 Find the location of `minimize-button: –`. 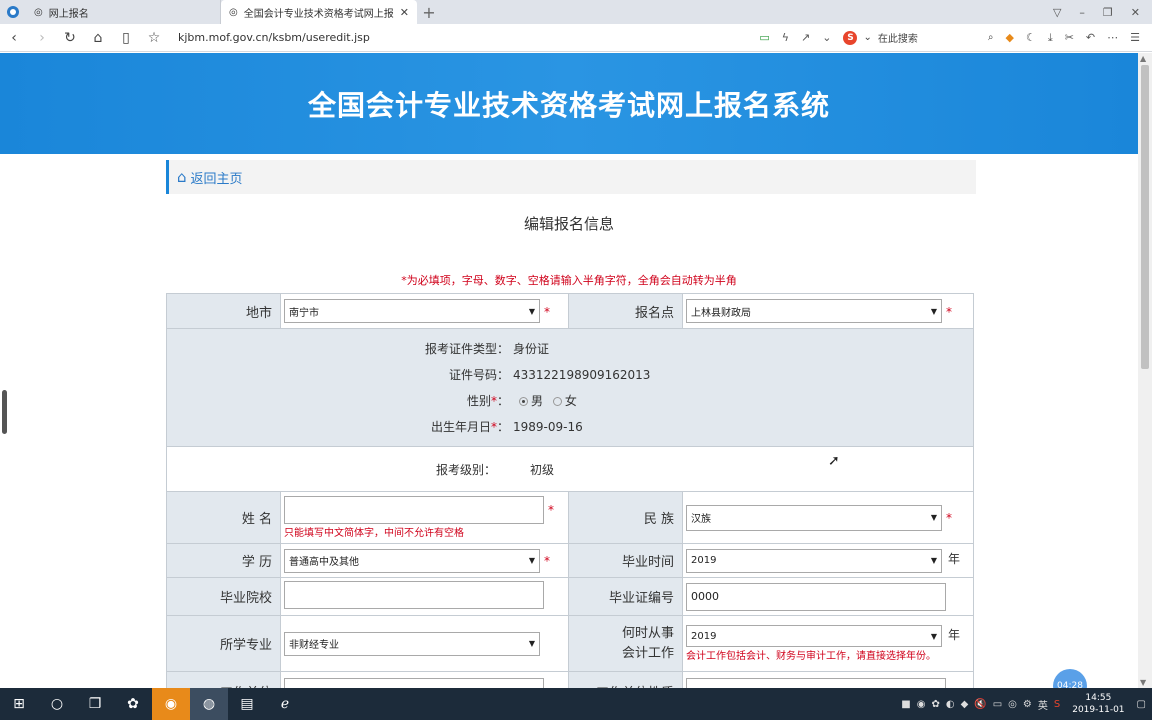

minimize-button: – is located at coordinates (1082, 12).